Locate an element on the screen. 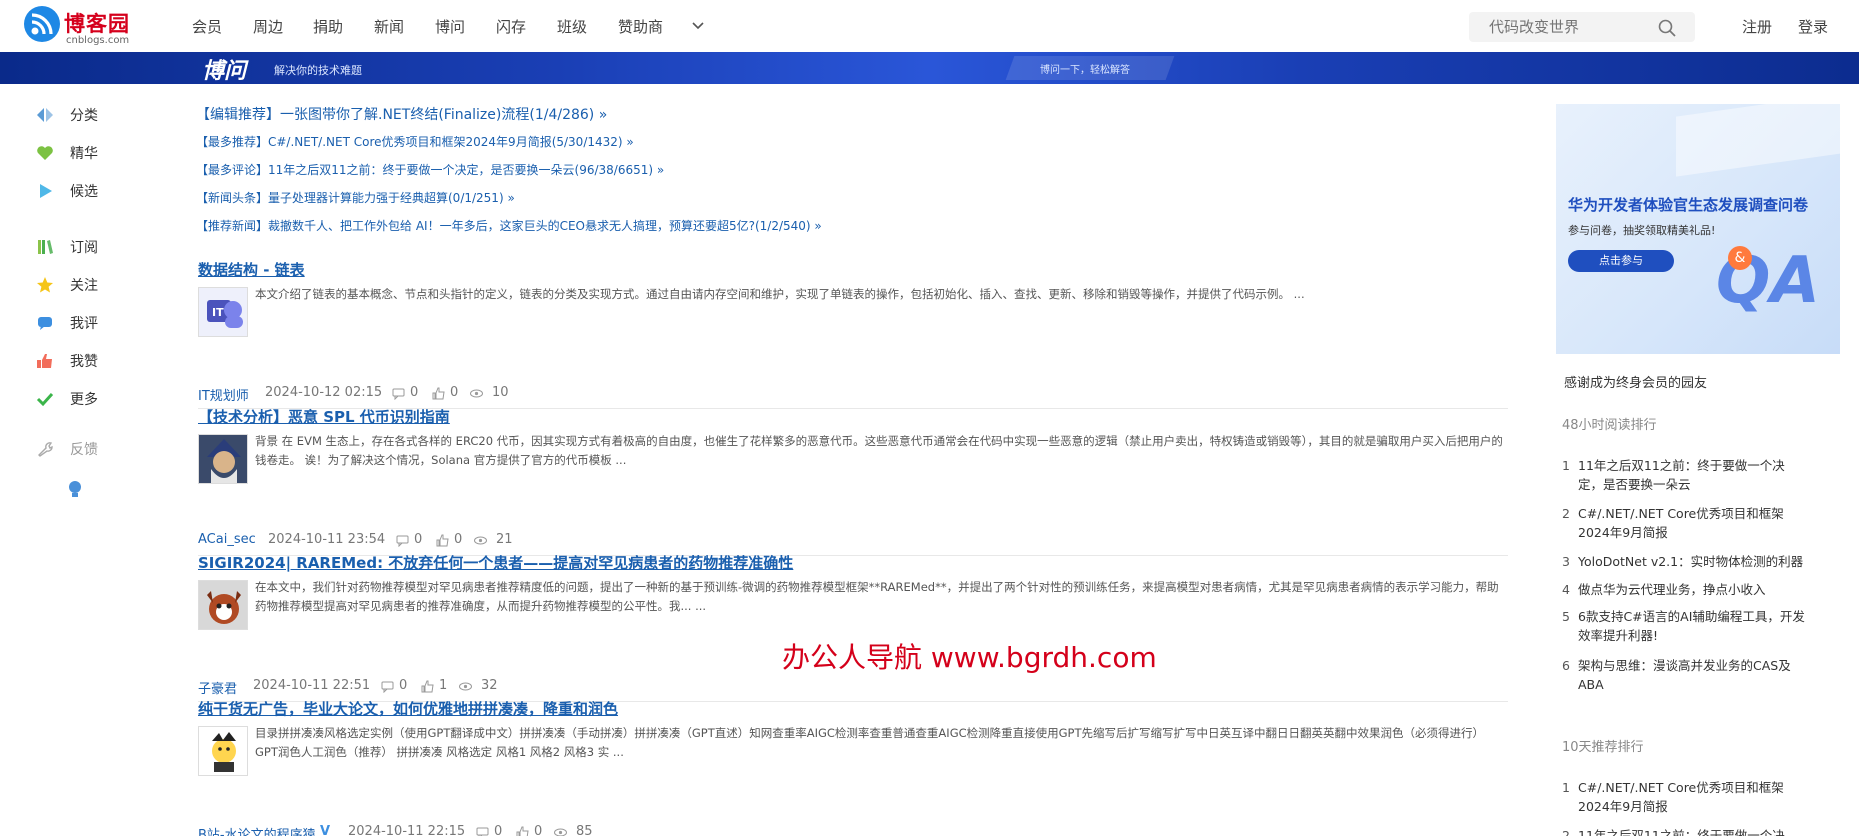  author-avatar: IT is located at coordinates (223, 312).